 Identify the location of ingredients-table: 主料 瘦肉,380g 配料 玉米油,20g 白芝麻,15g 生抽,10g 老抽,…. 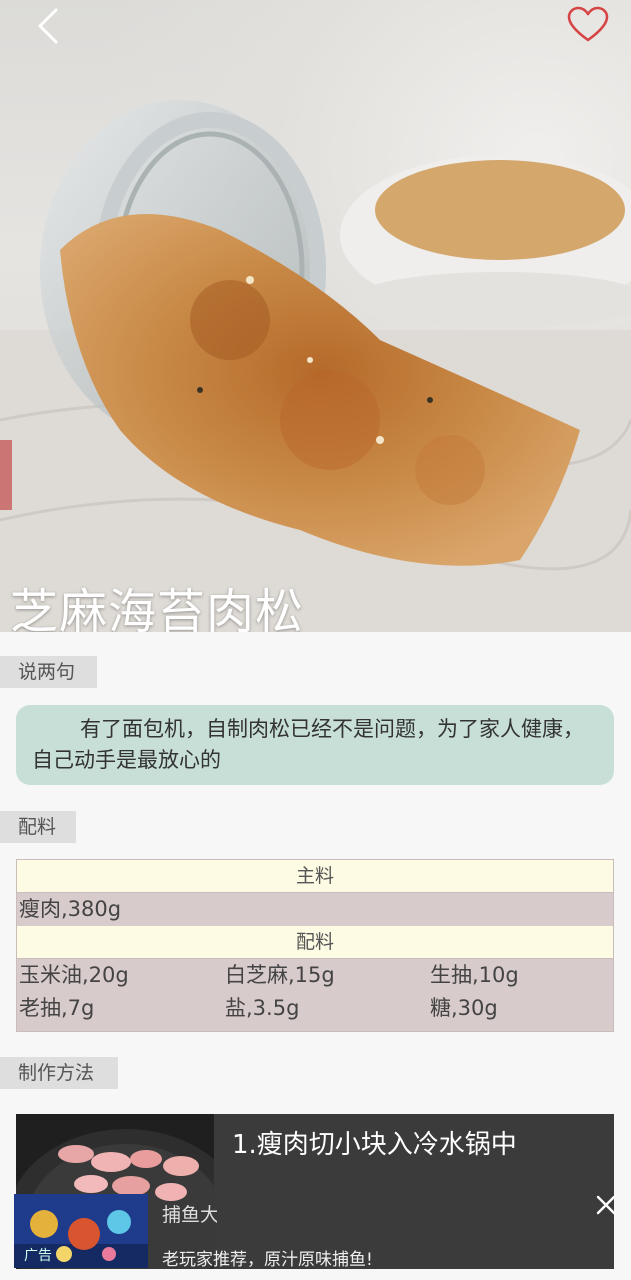
(315, 945).